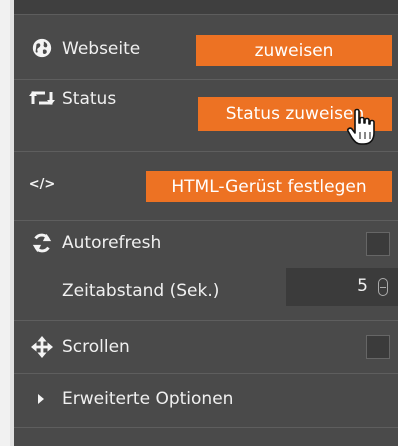 Image resolution: width=398 pixels, height=446 pixels. I want to click on interval-label: Zeitabstand (Sek.), so click(141, 291).